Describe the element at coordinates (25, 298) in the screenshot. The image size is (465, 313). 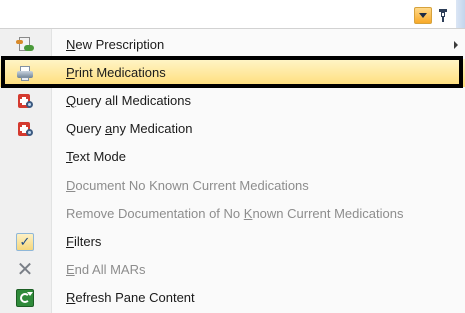
I see `refresh-icon` at that location.